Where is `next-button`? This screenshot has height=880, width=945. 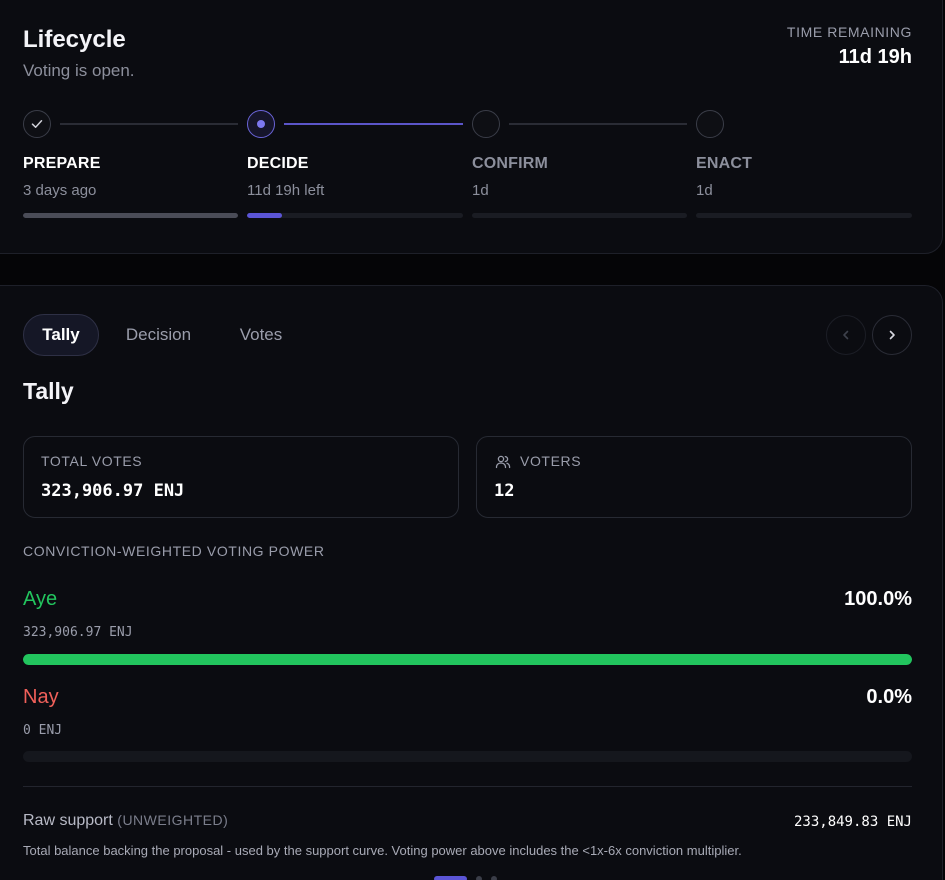 next-button is located at coordinates (892, 335).